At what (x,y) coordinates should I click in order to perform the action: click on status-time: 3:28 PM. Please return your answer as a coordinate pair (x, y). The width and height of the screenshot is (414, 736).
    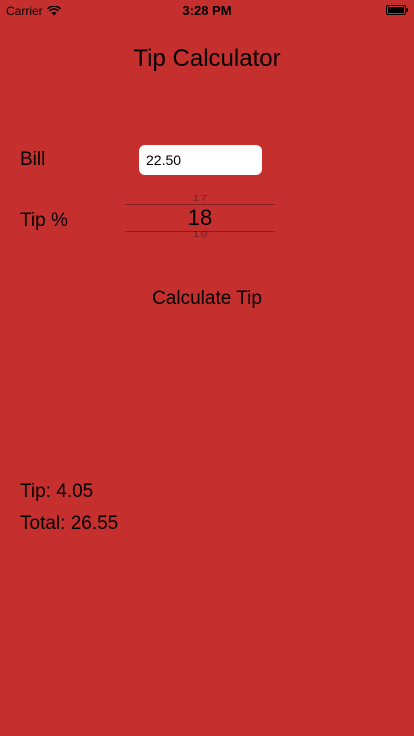
    Looking at the image, I should click on (207, 10).